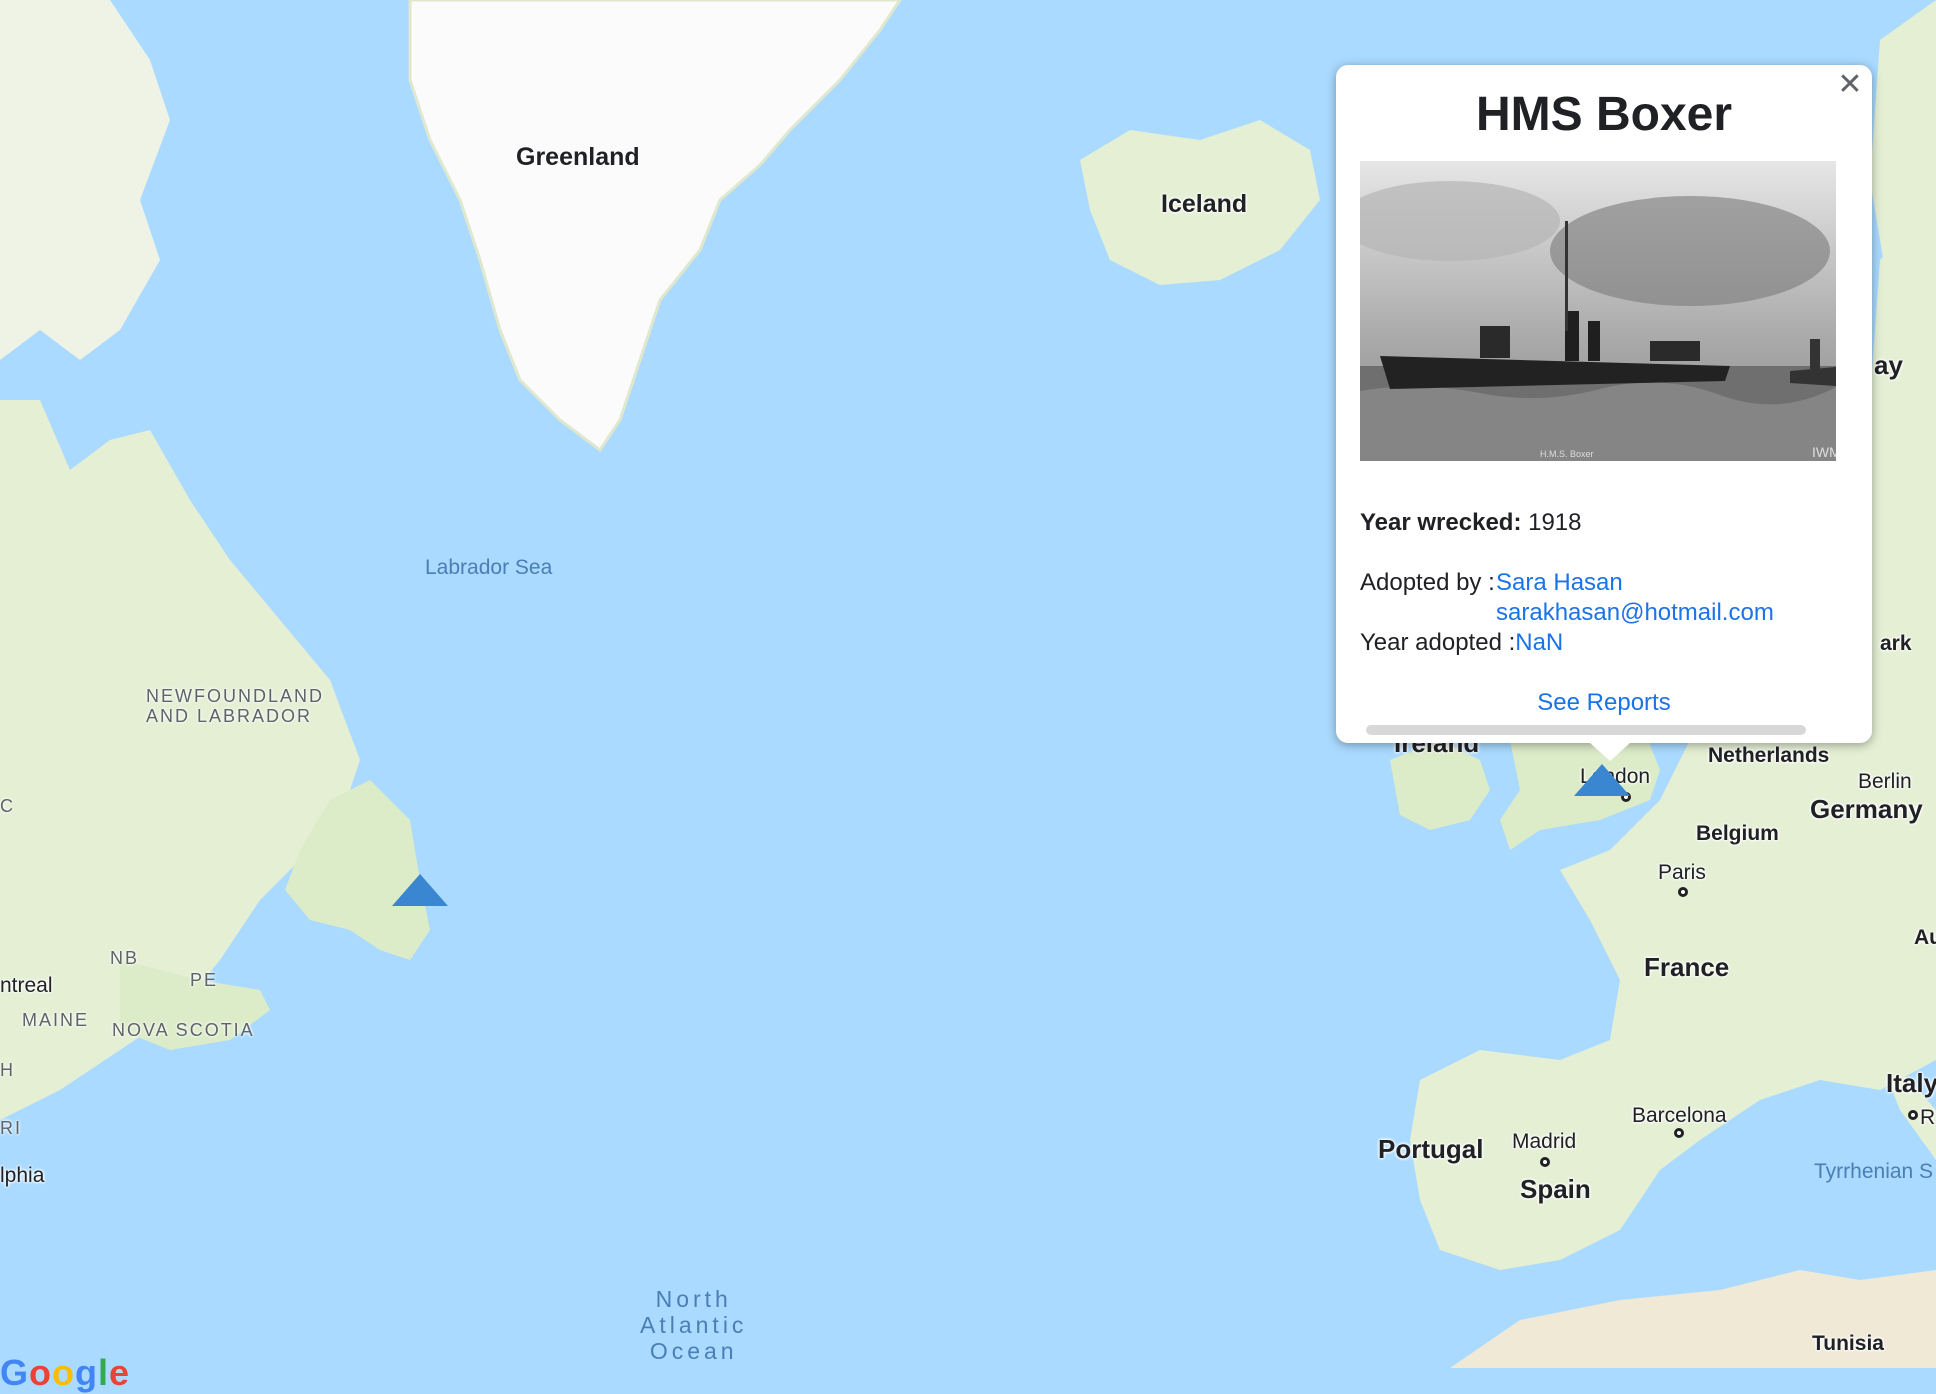  What do you see at coordinates (1769, 755) in the screenshot?
I see `label-netherlands: Netherlands` at bounding box center [1769, 755].